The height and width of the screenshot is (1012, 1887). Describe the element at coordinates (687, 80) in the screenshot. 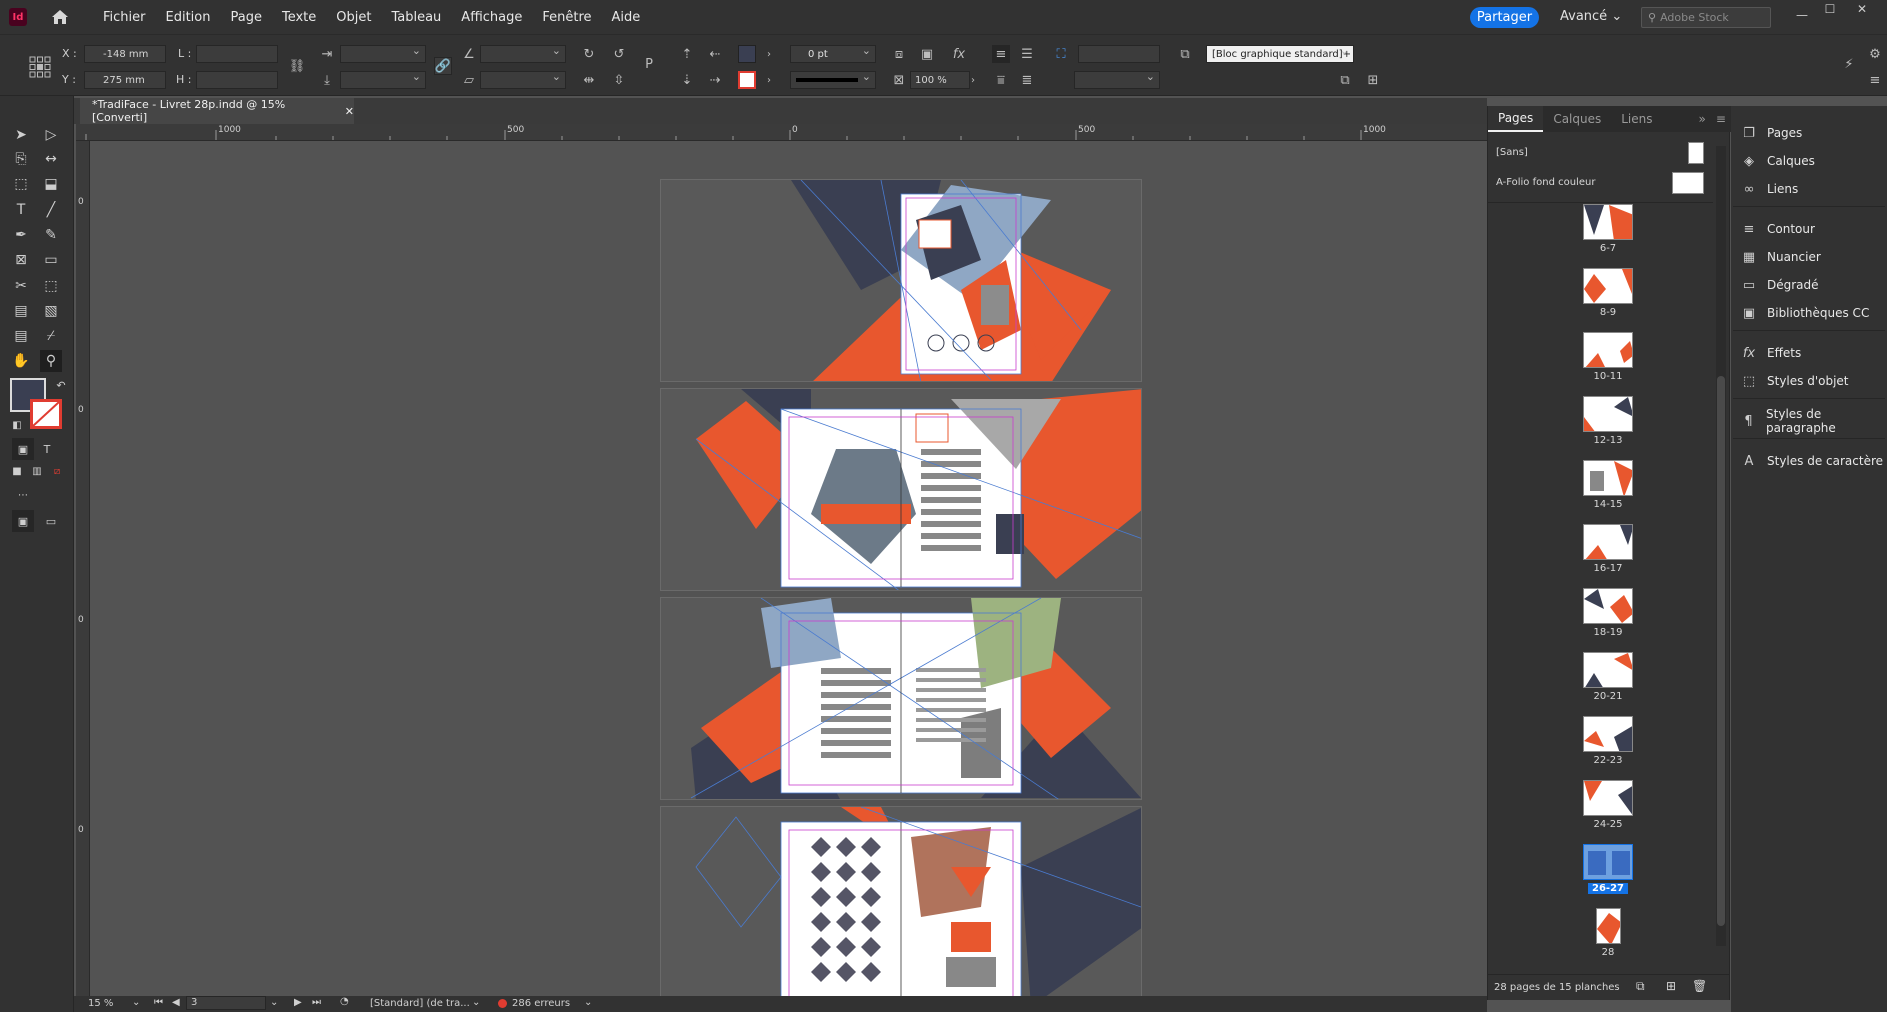

I see `select-content-icon: ⇣` at that location.